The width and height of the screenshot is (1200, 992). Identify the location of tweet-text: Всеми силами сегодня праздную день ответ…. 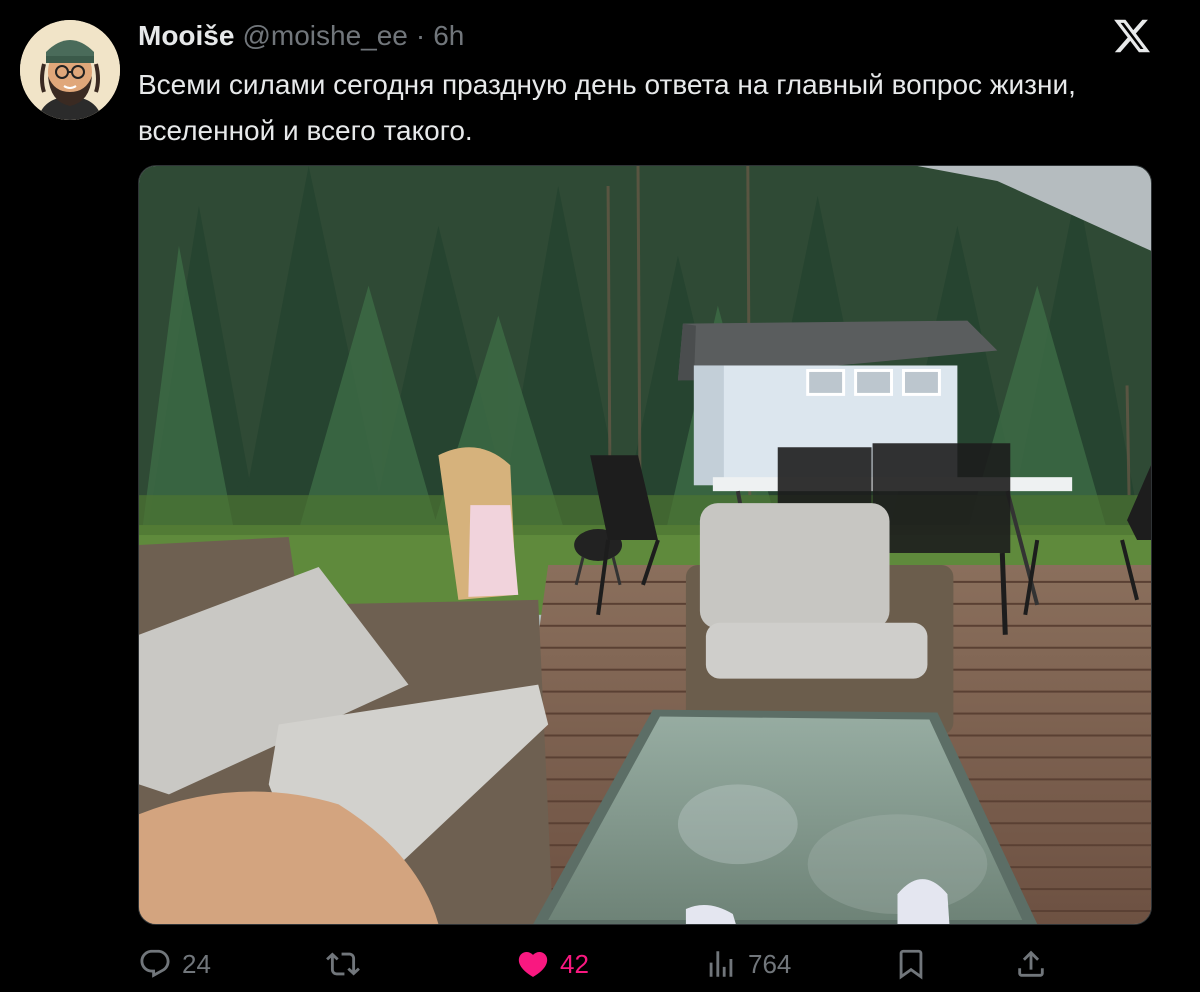
(607, 107).